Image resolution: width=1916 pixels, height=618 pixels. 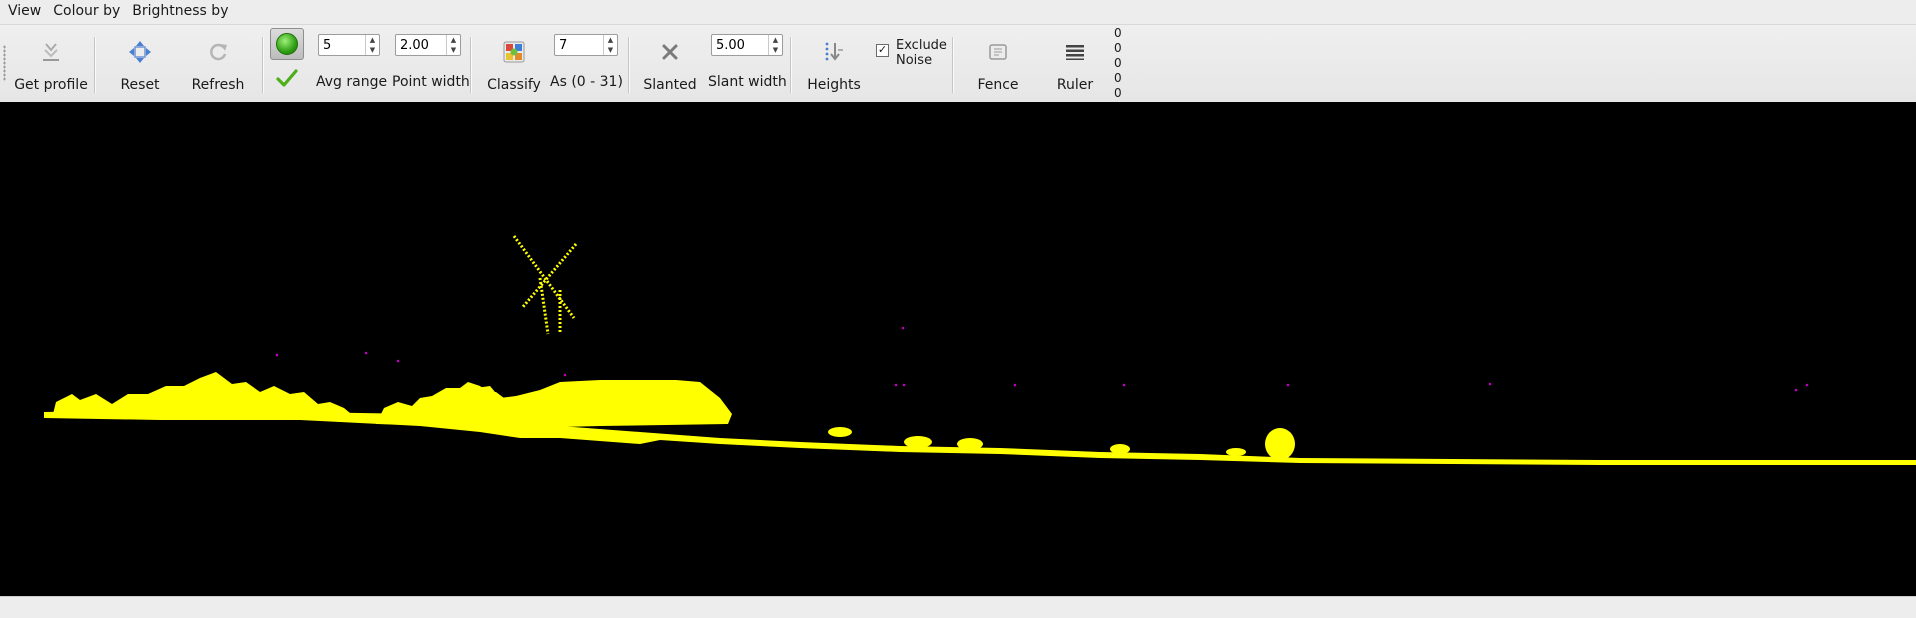 I want to click on slant-width-group: ▲▼ Slant width, so click(x=747, y=63).